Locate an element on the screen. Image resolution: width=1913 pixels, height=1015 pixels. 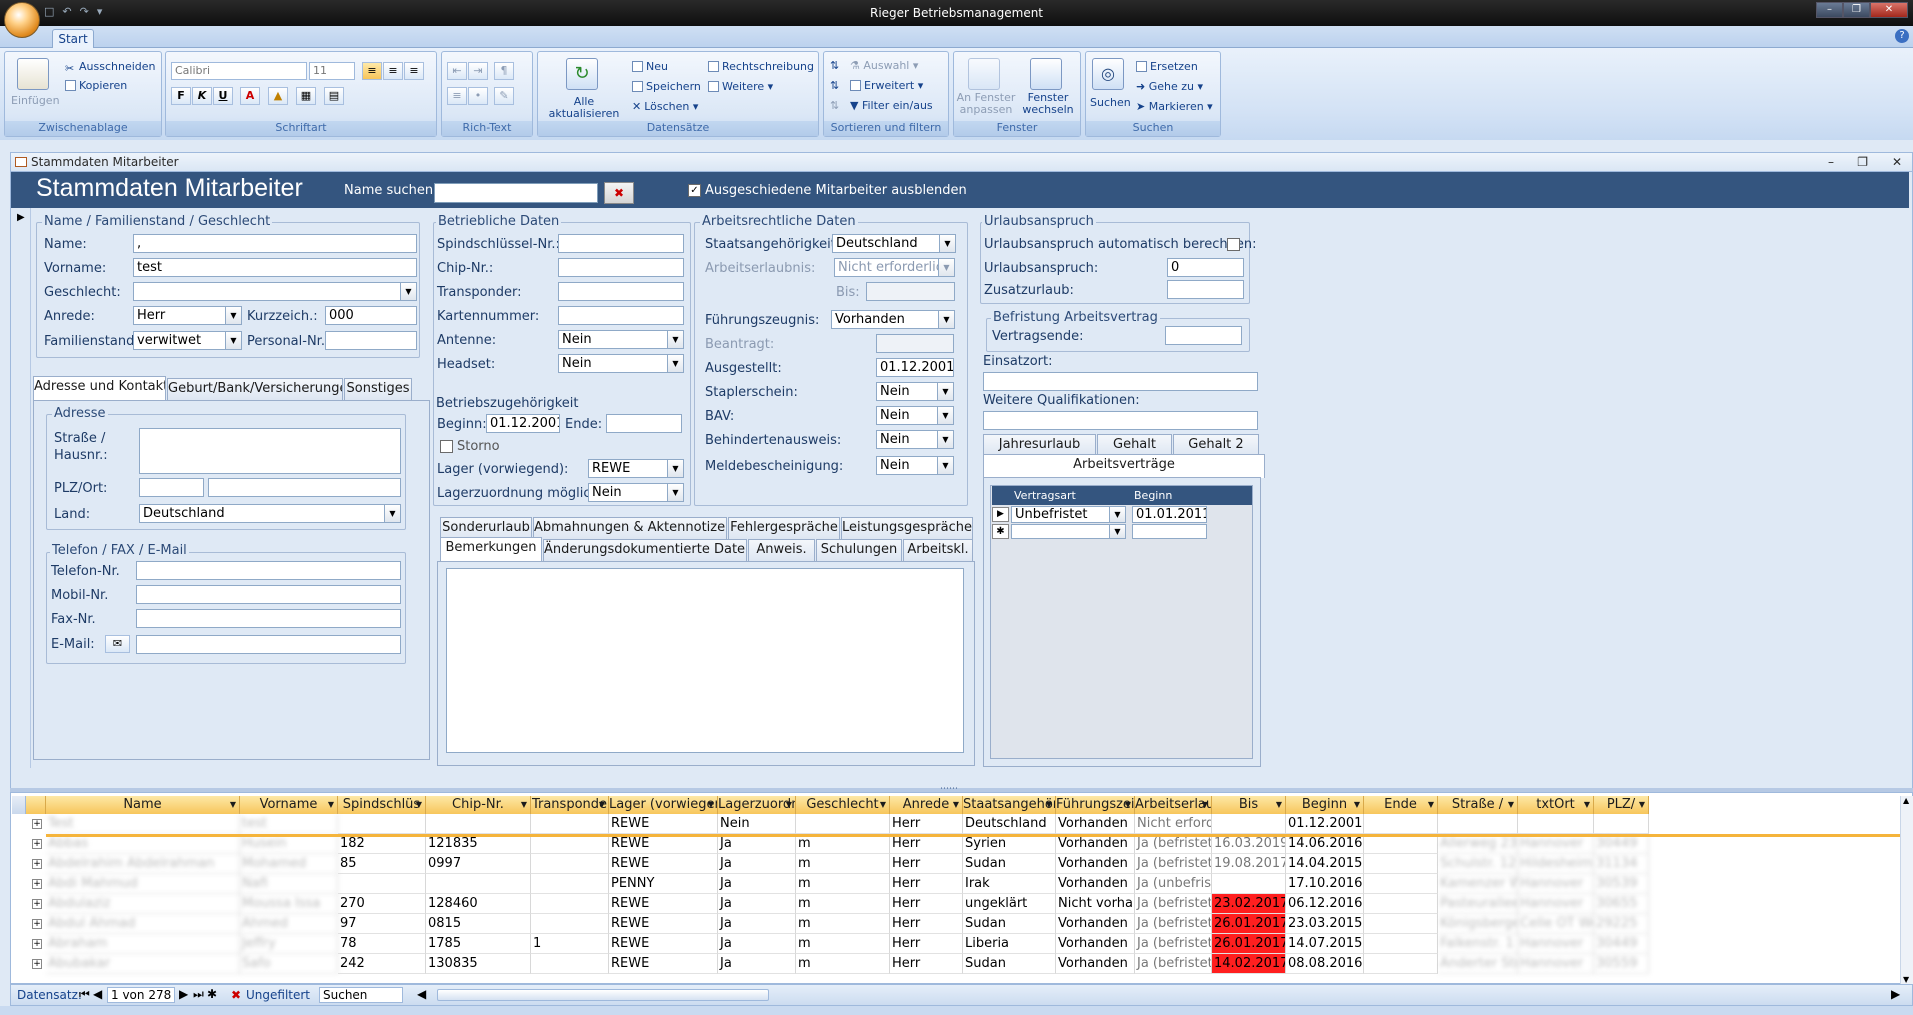
column-header: Lager (vorwiegenc ▼ is located at coordinates (663, 805).